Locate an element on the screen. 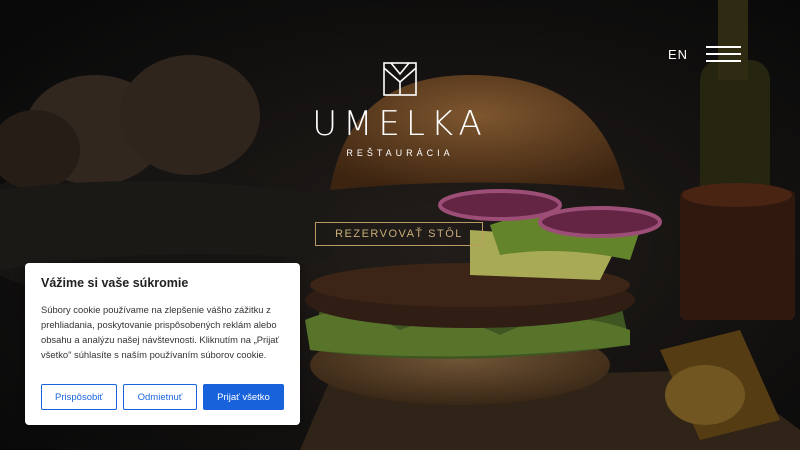 The image size is (800, 450). language-switcher: EN is located at coordinates (678, 54).